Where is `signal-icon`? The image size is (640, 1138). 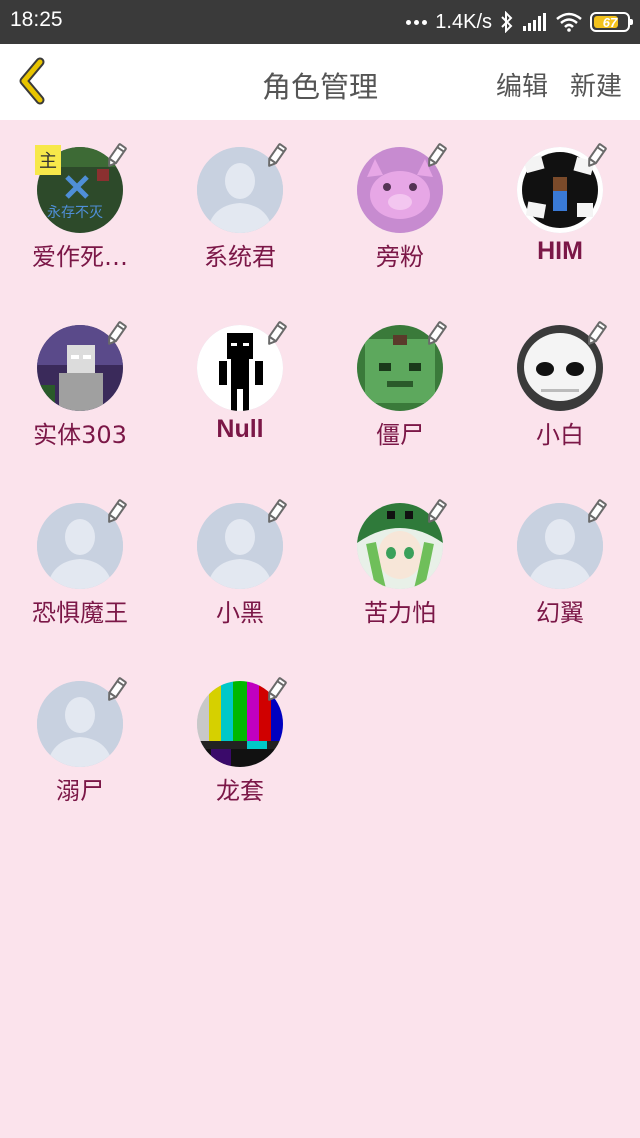 signal-icon is located at coordinates (534, 22).